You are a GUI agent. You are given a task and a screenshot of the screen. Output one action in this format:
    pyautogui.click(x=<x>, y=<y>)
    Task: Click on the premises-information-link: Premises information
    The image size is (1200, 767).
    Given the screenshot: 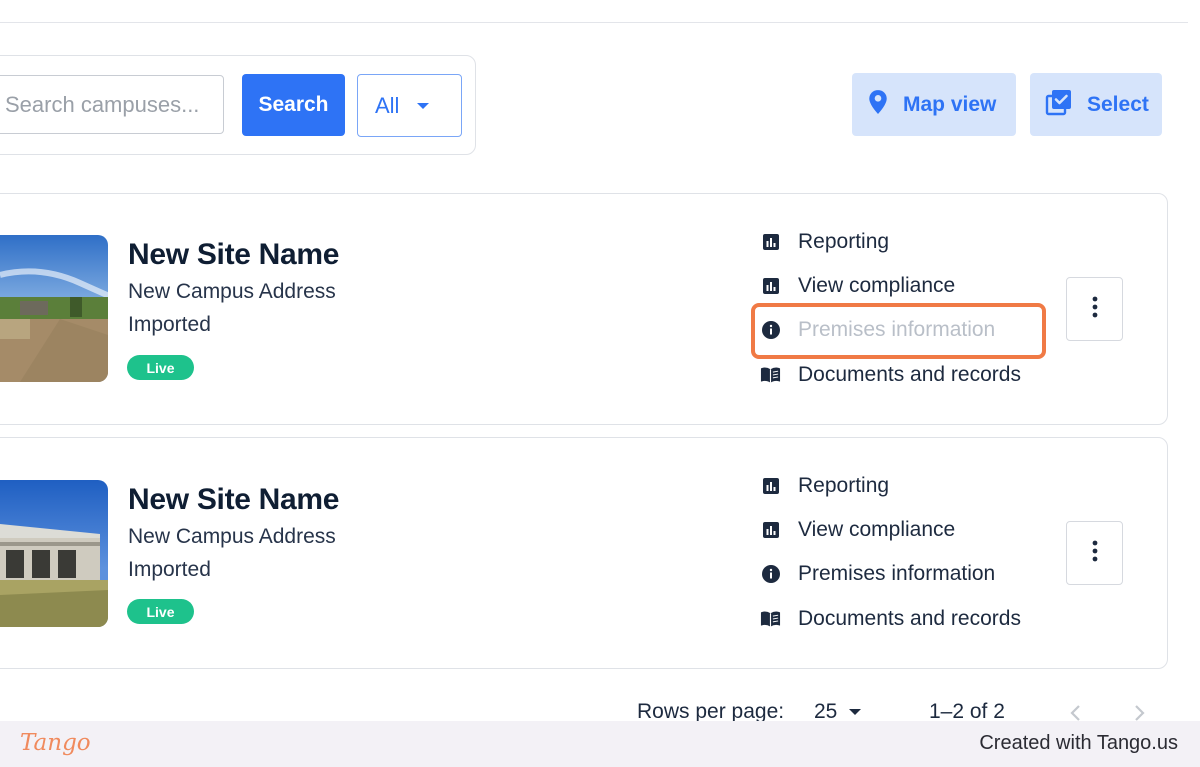 What is the action you would take?
    pyautogui.click(x=877, y=574)
    